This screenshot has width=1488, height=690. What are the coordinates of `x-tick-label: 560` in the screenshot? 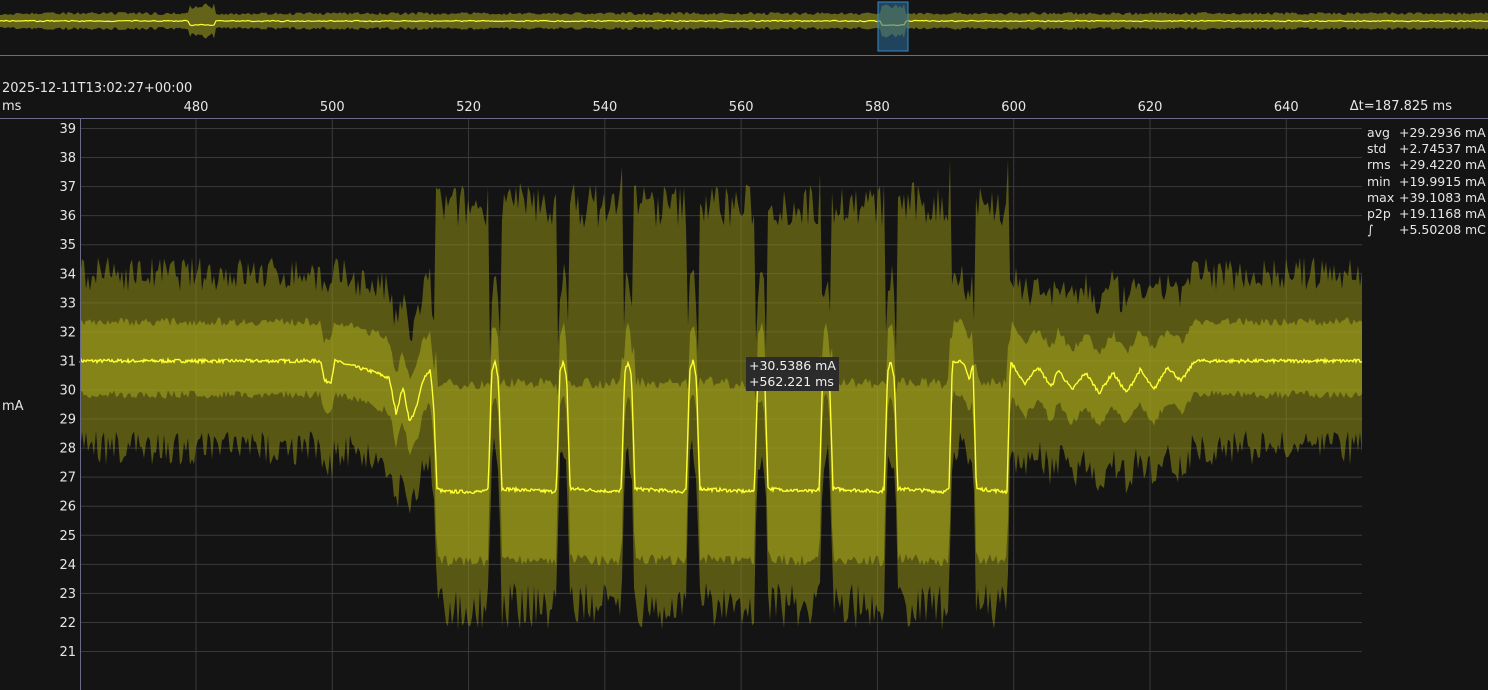 It's located at (741, 107).